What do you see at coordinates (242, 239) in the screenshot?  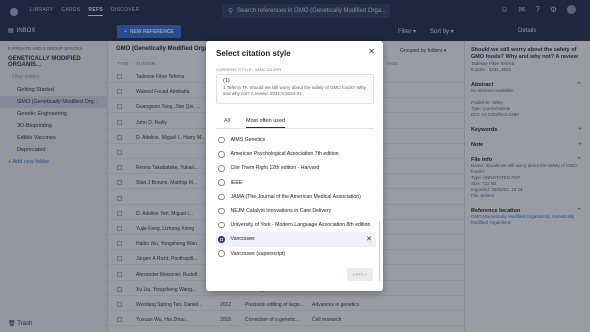 I see `style-label: Vancouver` at bounding box center [242, 239].